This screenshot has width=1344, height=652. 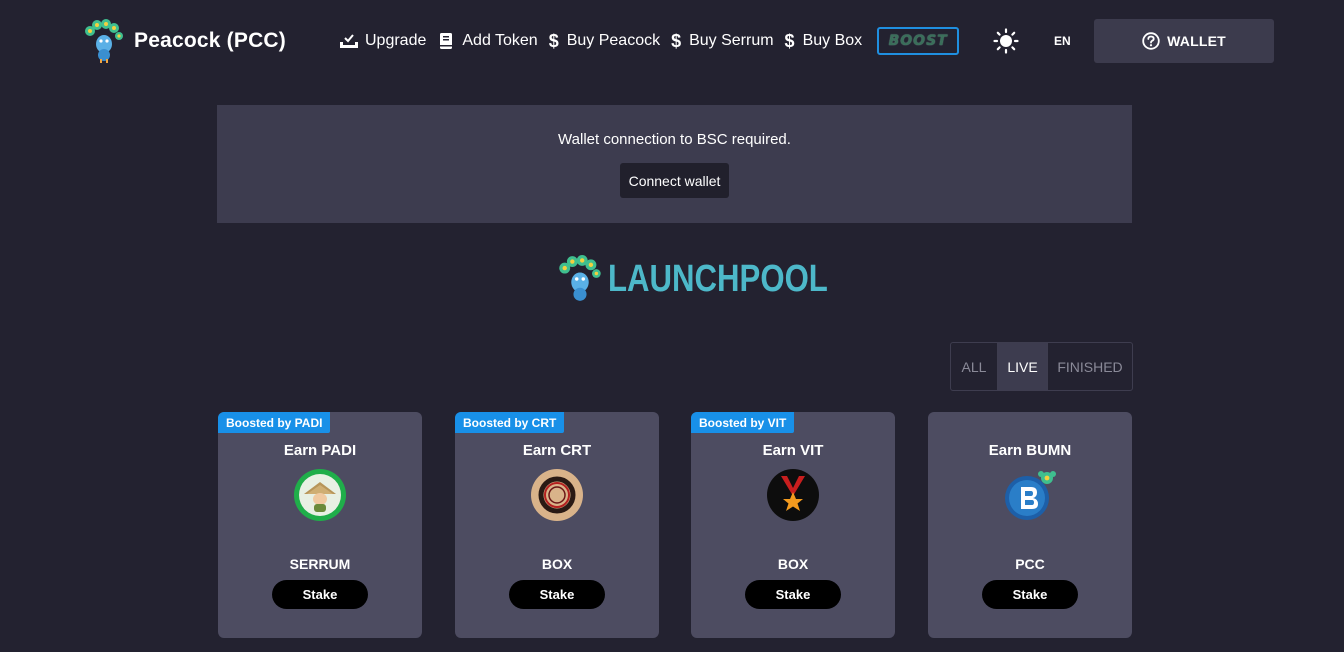 I want to click on pool-title: Earn BUMN, so click(x=1030, y=450).